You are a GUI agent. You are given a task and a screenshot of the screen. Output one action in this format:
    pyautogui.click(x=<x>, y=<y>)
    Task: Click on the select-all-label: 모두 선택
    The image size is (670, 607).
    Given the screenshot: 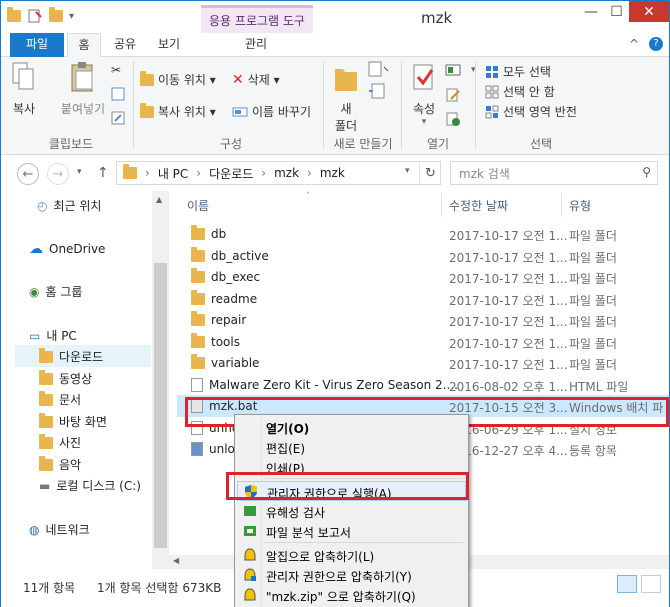 What is the action you would take?
    pyautogui.click(x=527, y=72)
    